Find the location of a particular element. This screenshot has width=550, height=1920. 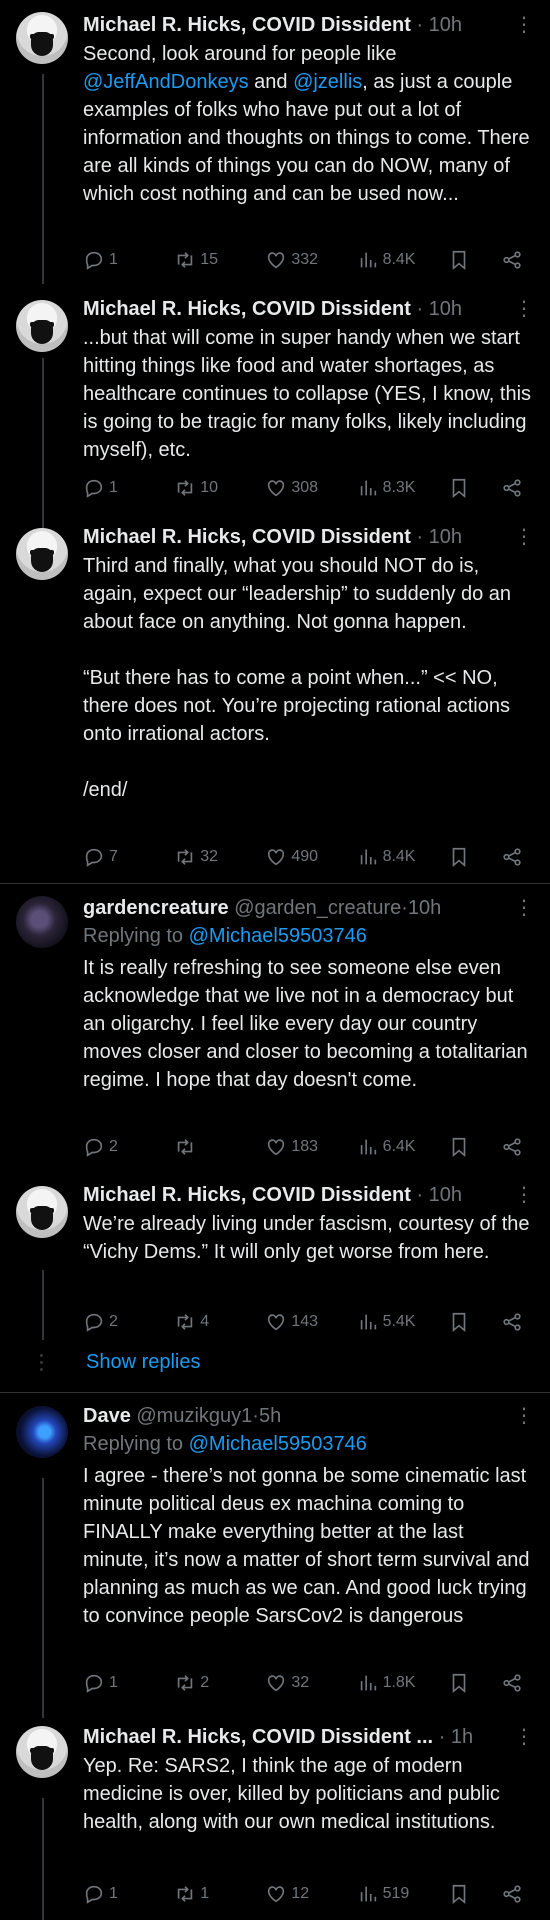

author-handle: @garden_creature is located at coordinates (317, 908).